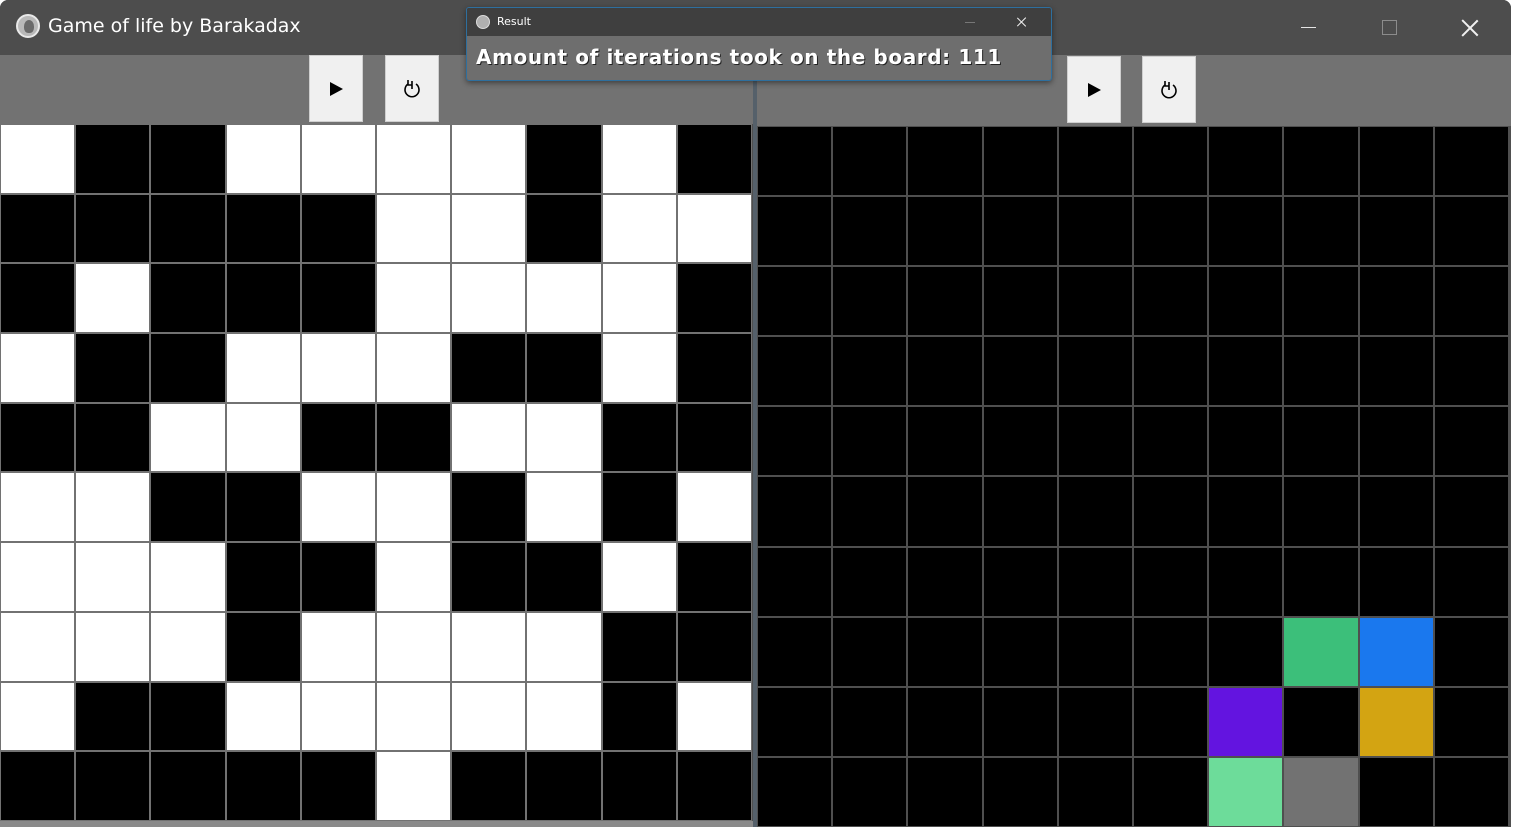 The height and width of the screenshot is (827, 1513). I want to click on left-play-button, so click(336, 88).